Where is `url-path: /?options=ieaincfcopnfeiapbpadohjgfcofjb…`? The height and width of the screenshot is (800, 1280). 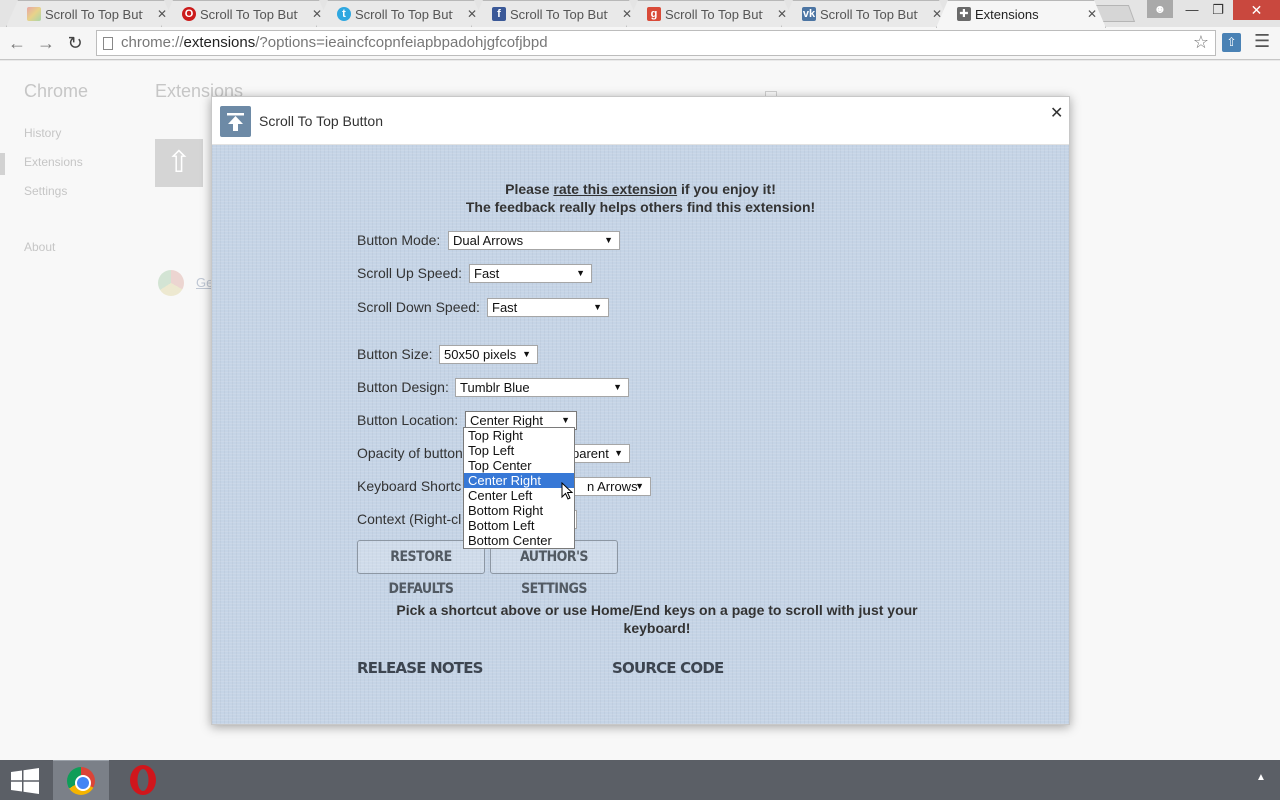
url-path: /?options=ieaincfcopnfeiapbpadohjgfcofjb… is located at coordinates (401, 42).